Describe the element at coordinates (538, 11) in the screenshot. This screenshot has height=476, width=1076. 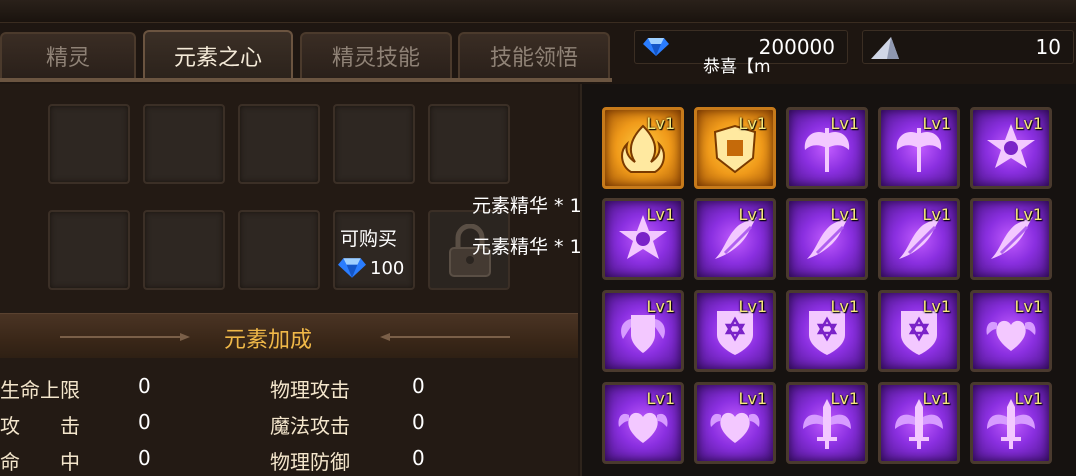
I see `top-frame` at that location.